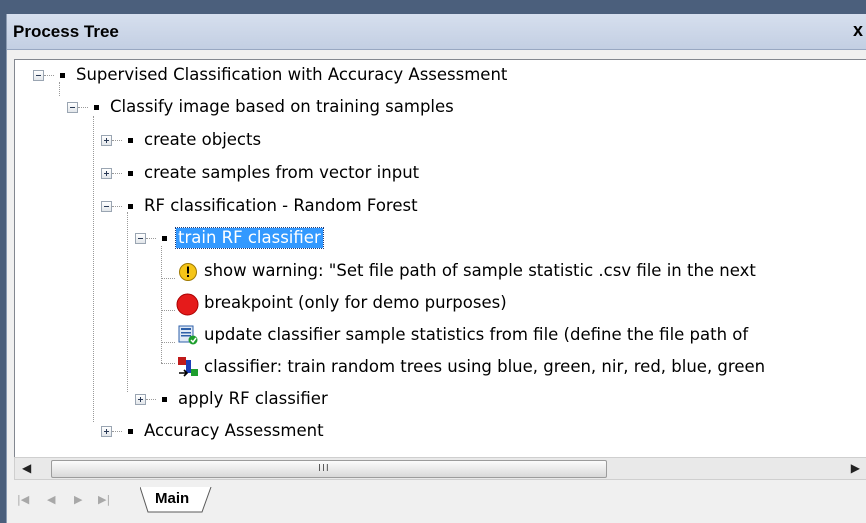 Image resolution: width=866 pixels, height=523 pixels. Describe the element at coordinates (234, 430) in the screenshot. I see `tree-node-label: Accuracy Assessment` at that location.